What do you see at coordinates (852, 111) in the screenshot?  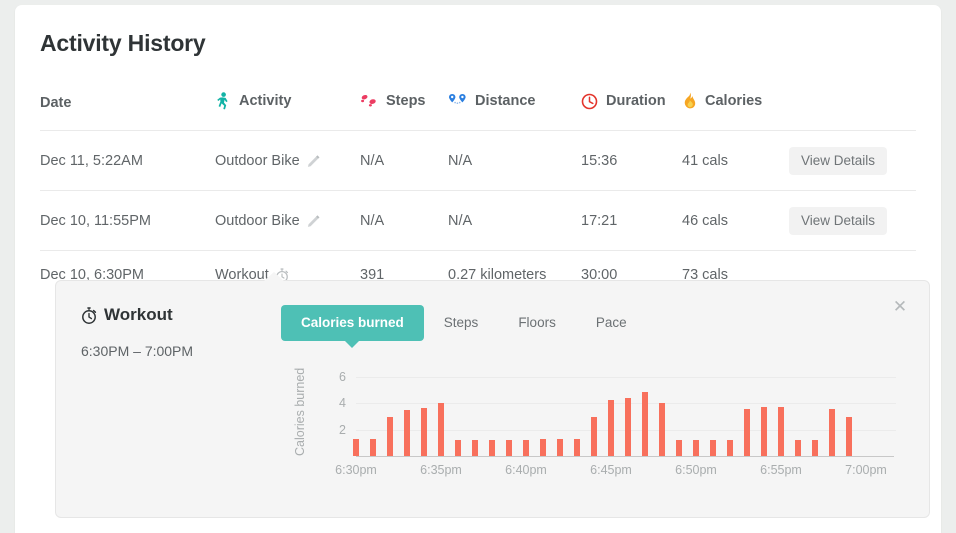 I see `column-header-actions` at bounding box center [852, 111].